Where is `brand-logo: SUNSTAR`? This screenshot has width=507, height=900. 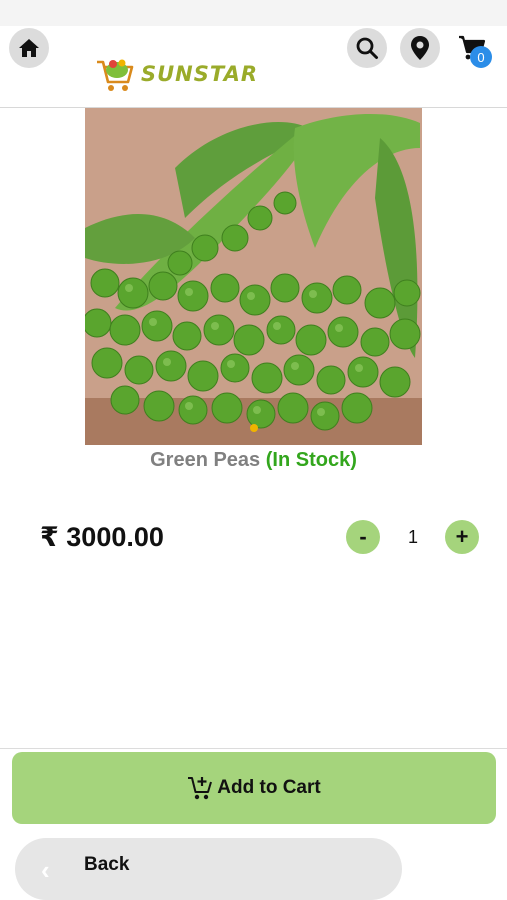
brand-logo: SUNSTAR is located at coordinates (176, 74).